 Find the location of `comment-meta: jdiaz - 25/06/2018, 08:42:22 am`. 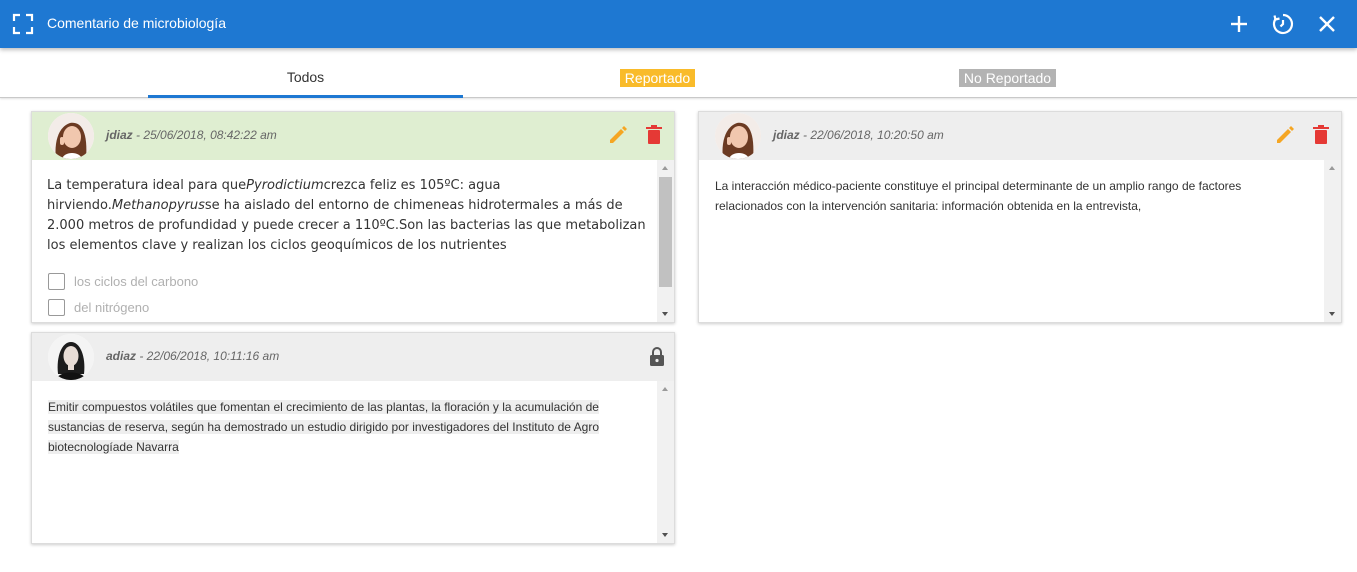

comment-meta: jdiaz - 25/06/2018, 08:42:22 am is located at coordinates (191, 135).